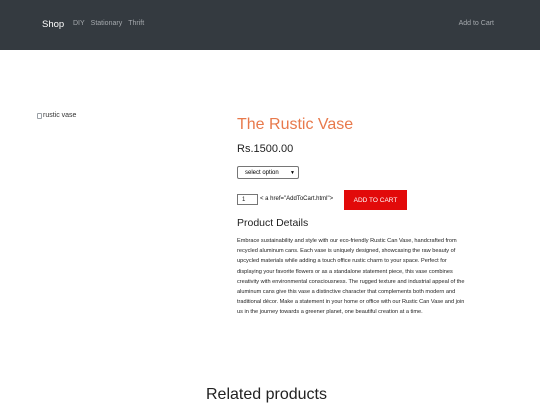 The width and height of the screenshot is (540, 405). Describe the element at coordinates (60, 115) in the screenshot. I see `product-image-alt-text: rustic vase` at that location.